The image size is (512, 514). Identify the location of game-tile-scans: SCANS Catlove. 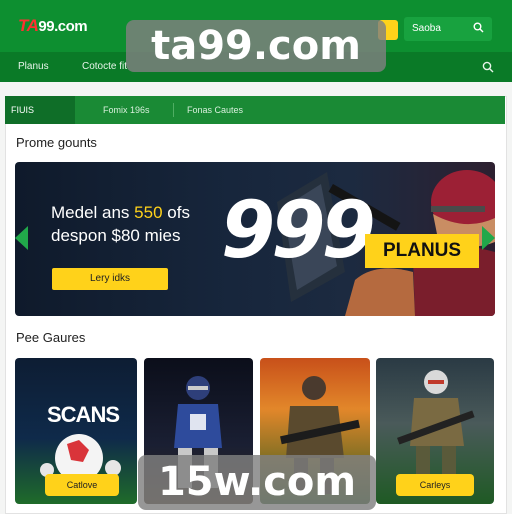
(76, 431).